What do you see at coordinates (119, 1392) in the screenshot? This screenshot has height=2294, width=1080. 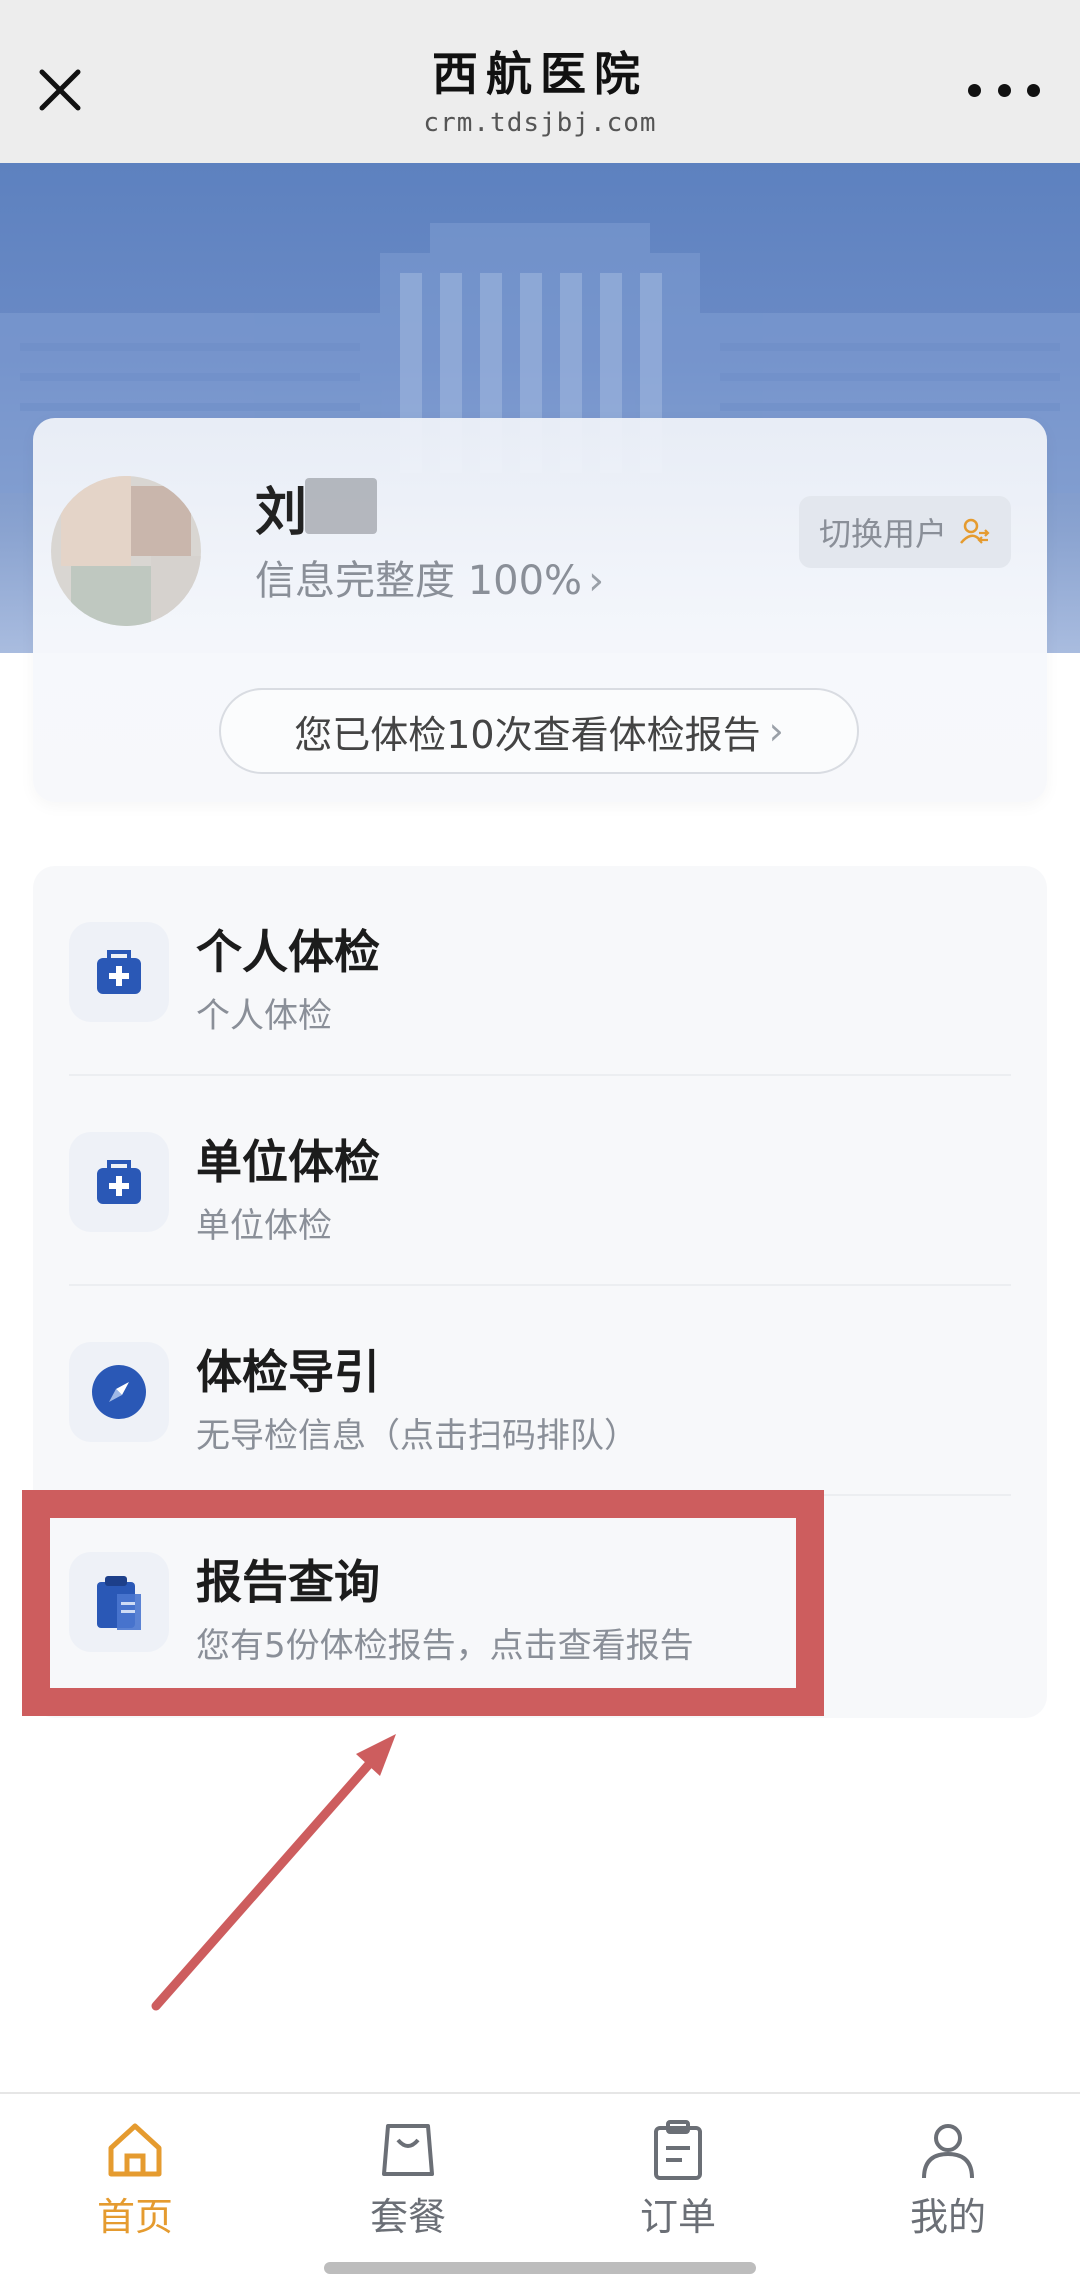 I see `compass-icon` at bounding box center [119, 1392].